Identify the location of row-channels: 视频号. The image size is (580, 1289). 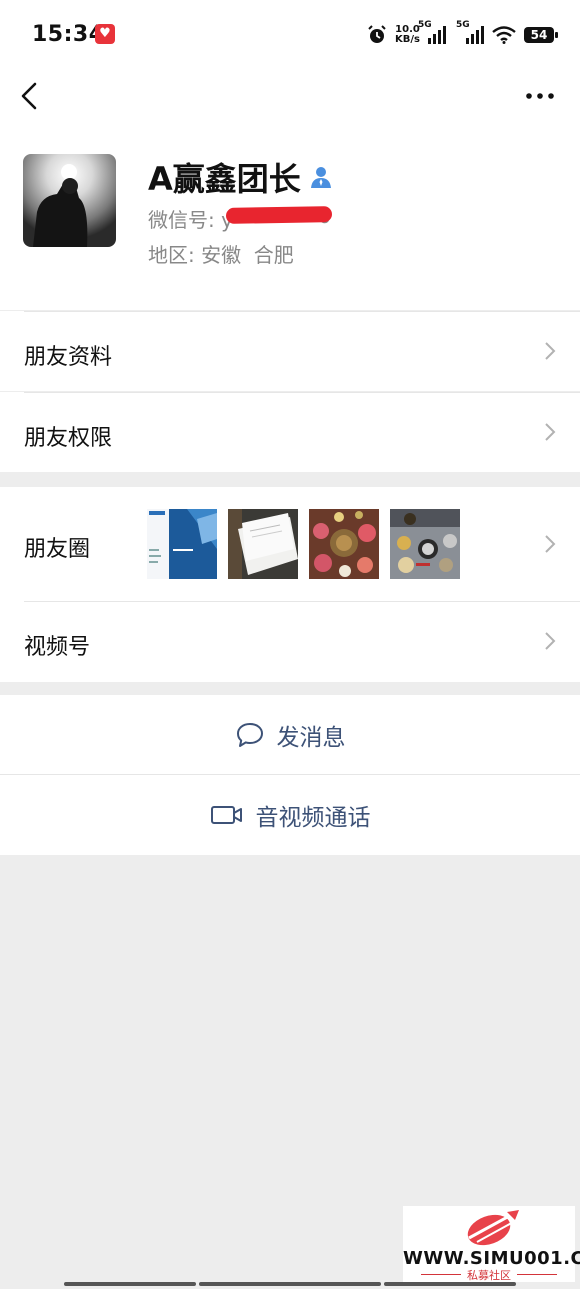
(290, 641).